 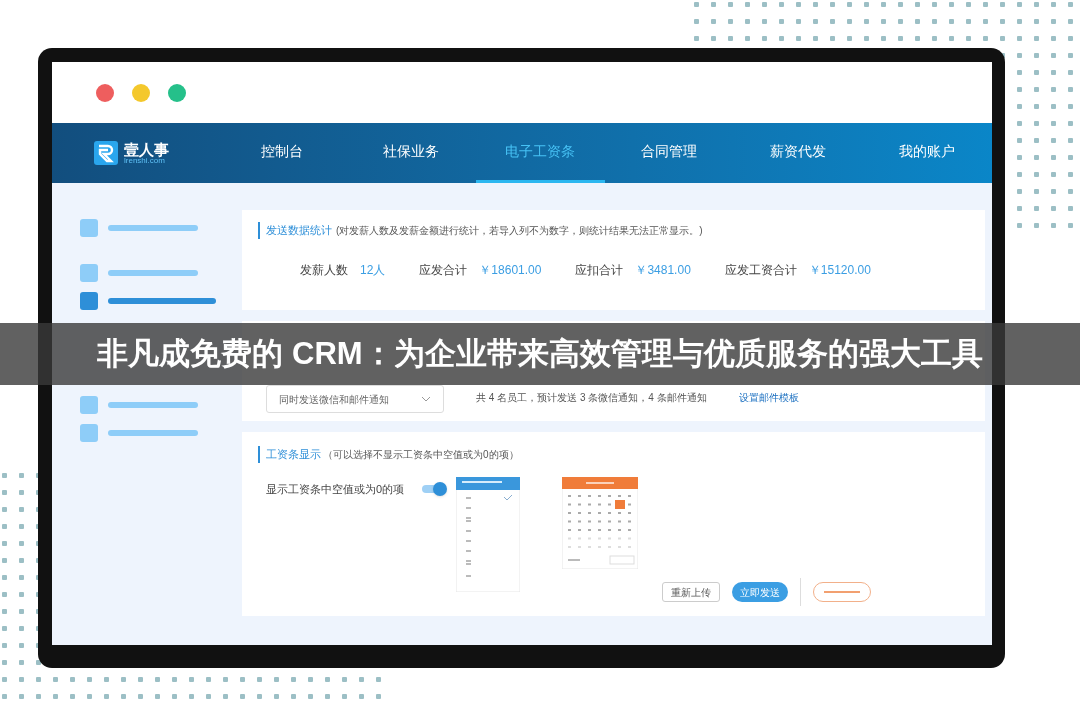 What do you see at coordinates (691, 592) in the screenshot?
I see `action-button: 重新上传` at bounding box center [691, 592].